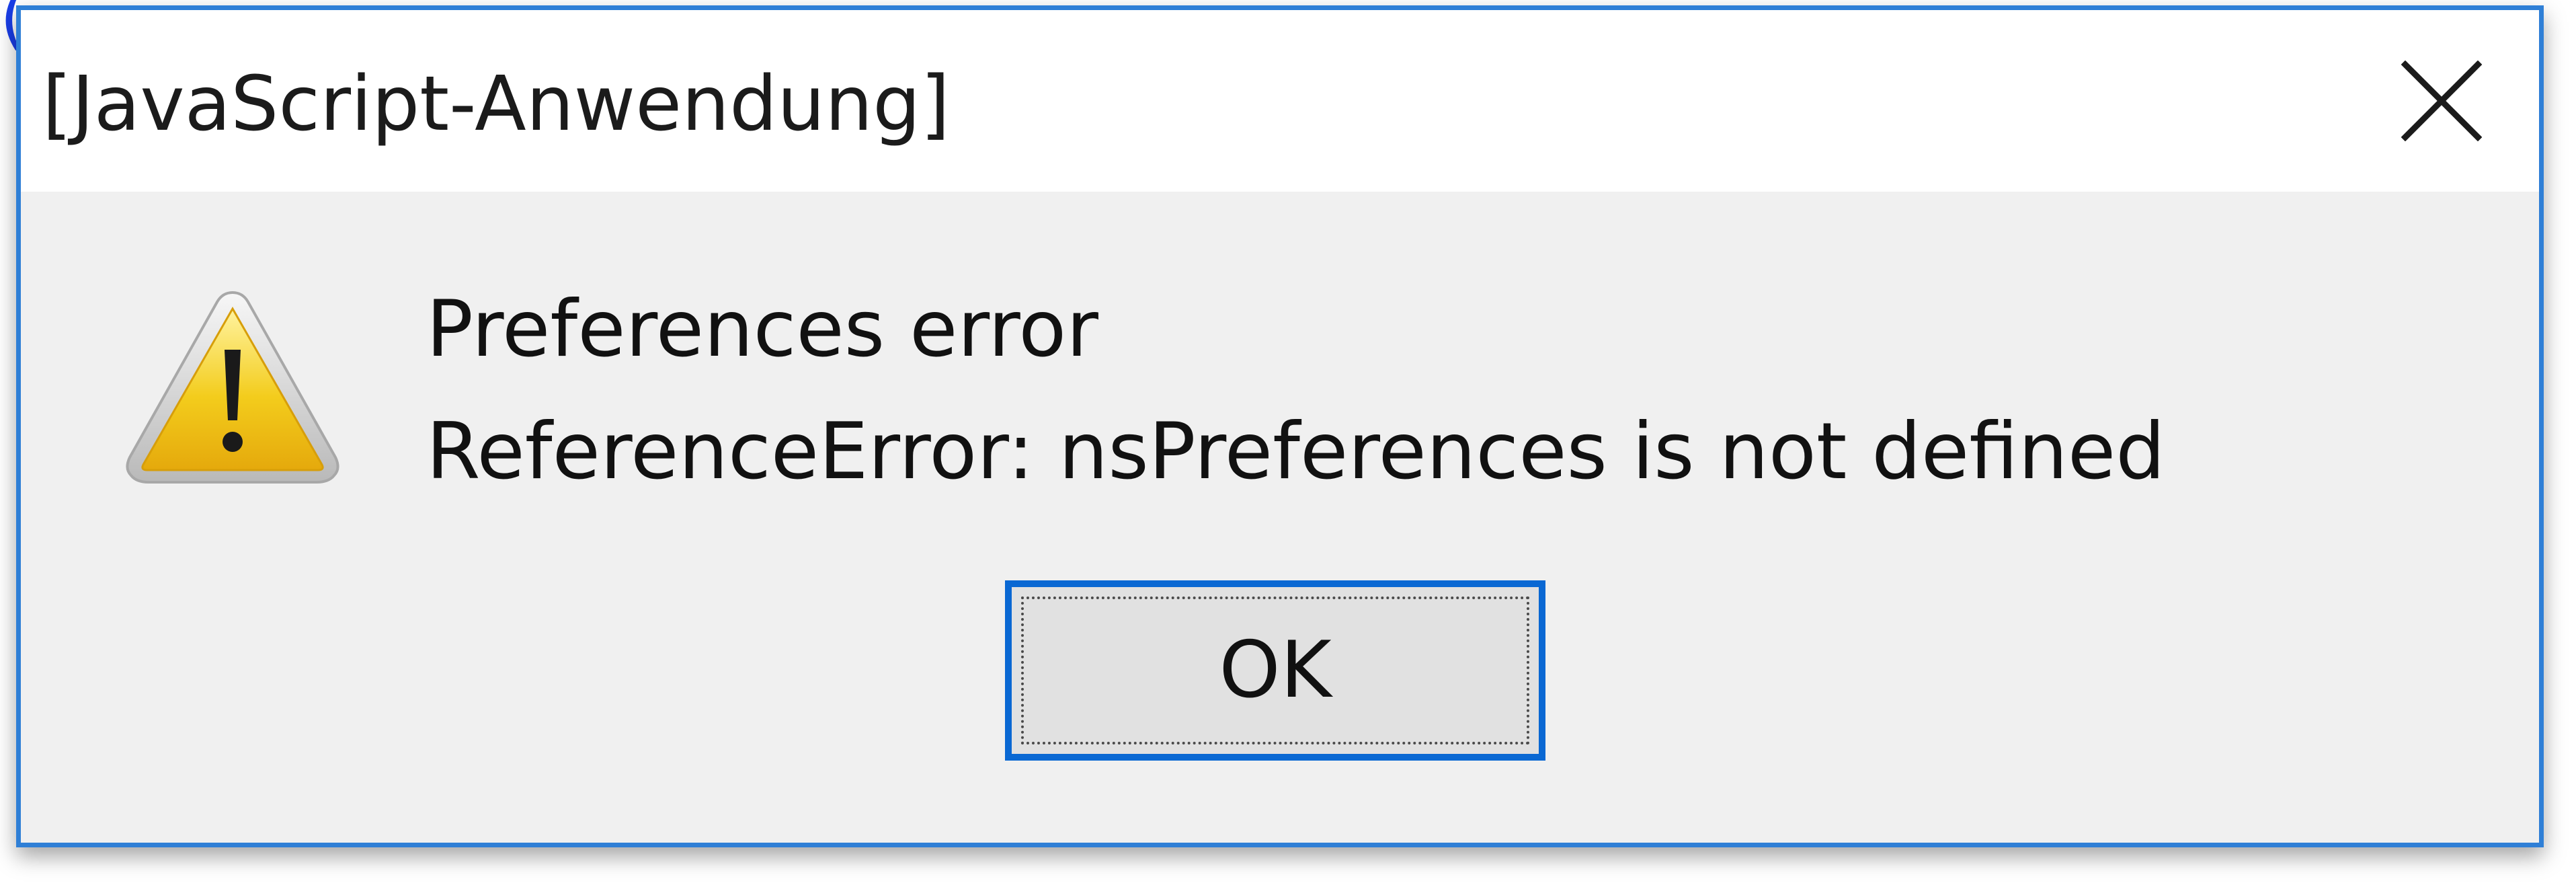  I want to click on close-icon, so click(2441, 101).